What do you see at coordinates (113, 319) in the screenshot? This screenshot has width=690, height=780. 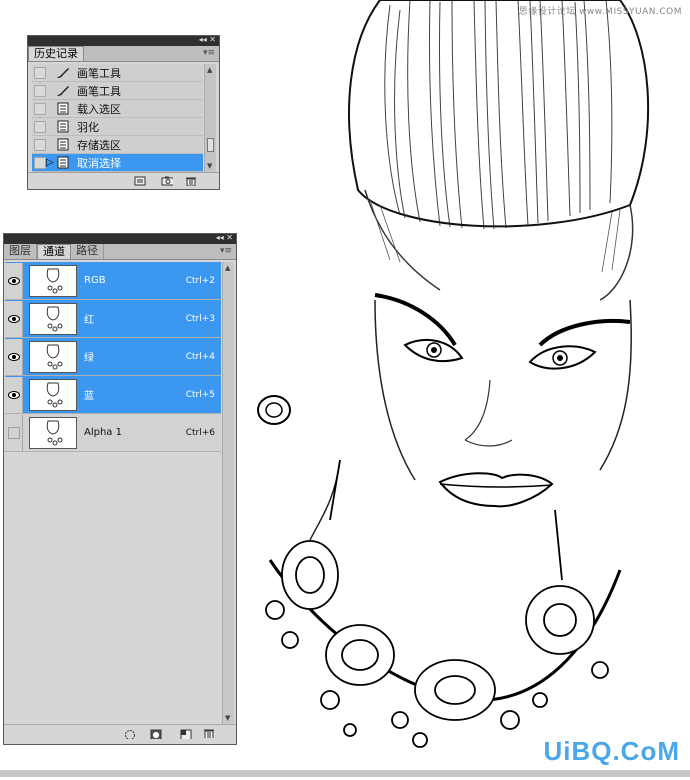 I see `channel-row-red: 红 Ctrl+3` at bounding box center [113, 319].